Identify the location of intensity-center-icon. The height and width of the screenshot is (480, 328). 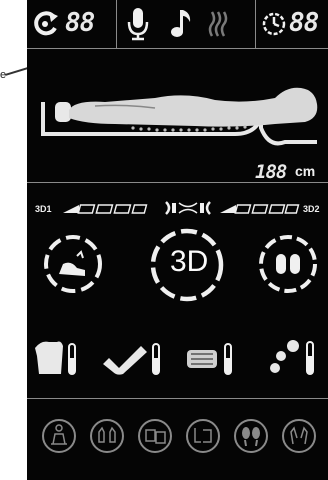
(188, 208).